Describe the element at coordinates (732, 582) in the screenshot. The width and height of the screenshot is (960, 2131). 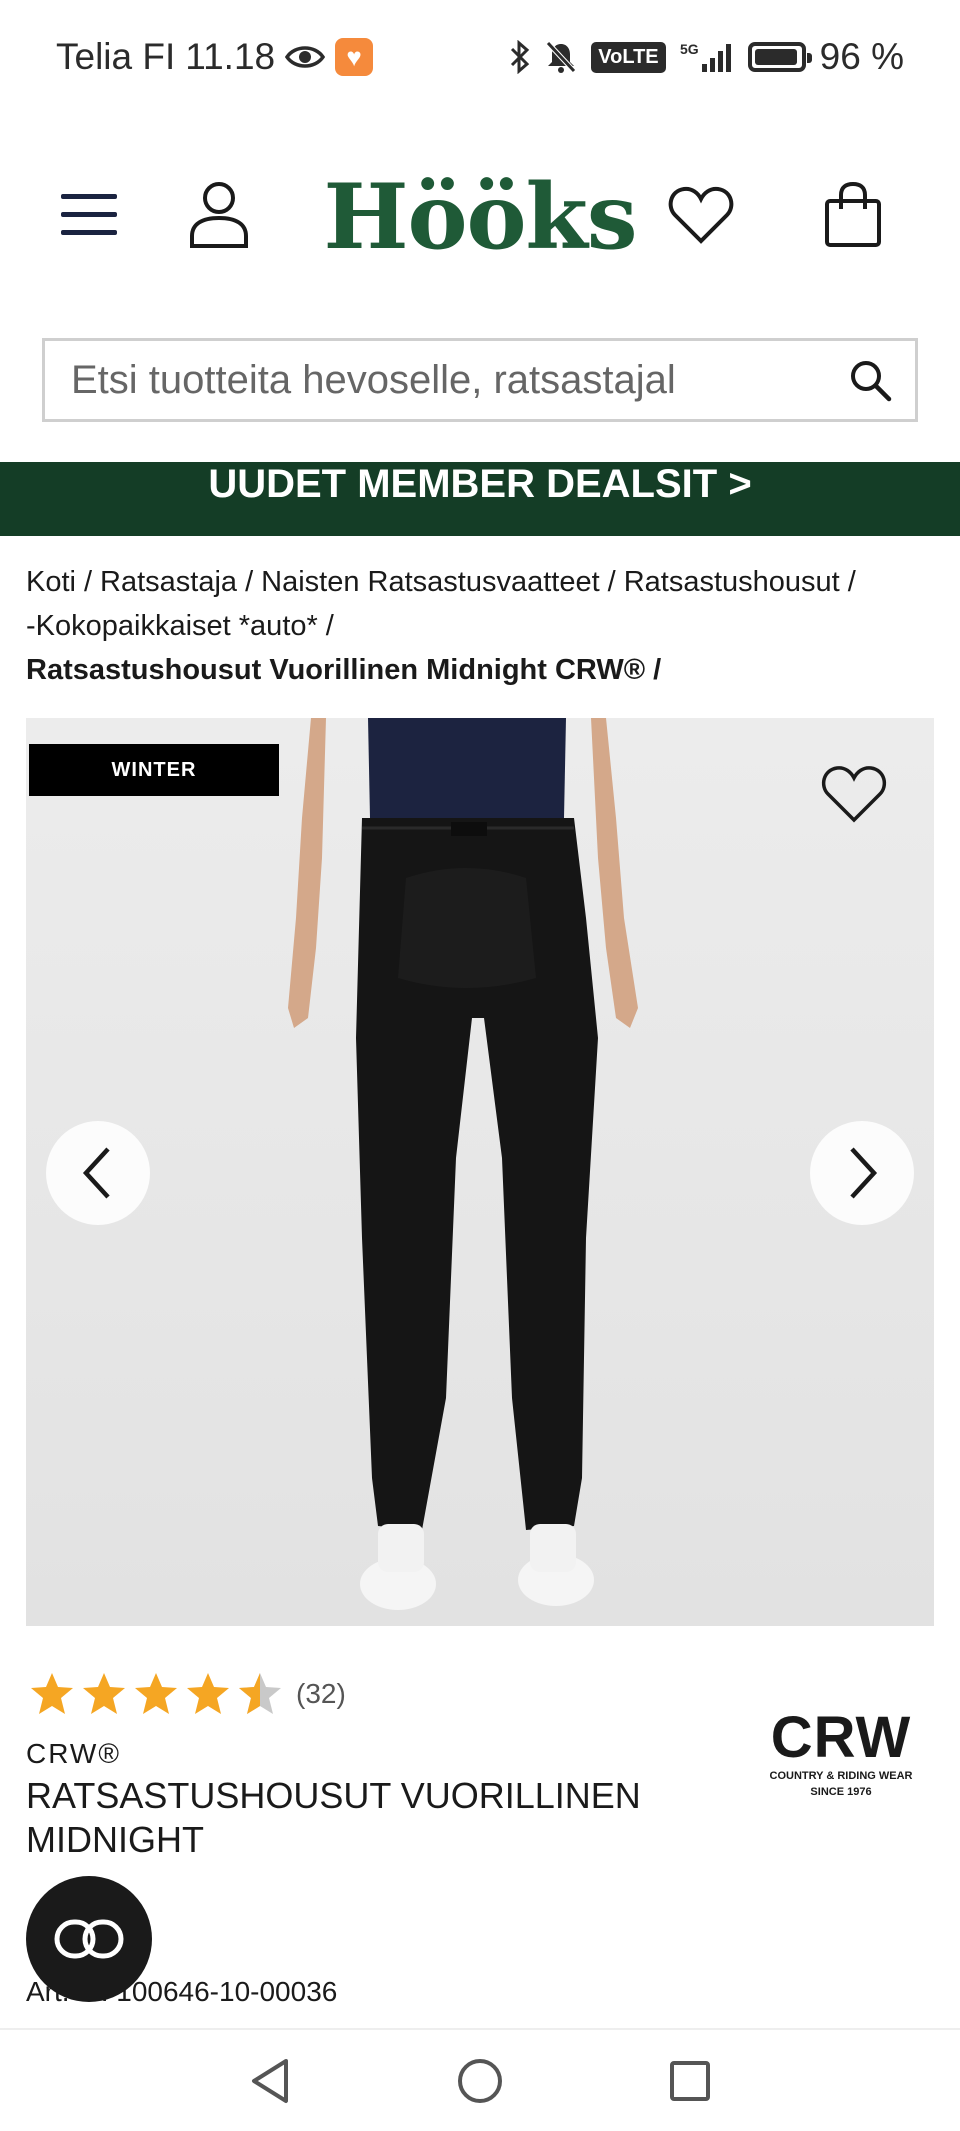
I see `breadcrumb-ratsastushousut: Ratsastushousut` at that location.